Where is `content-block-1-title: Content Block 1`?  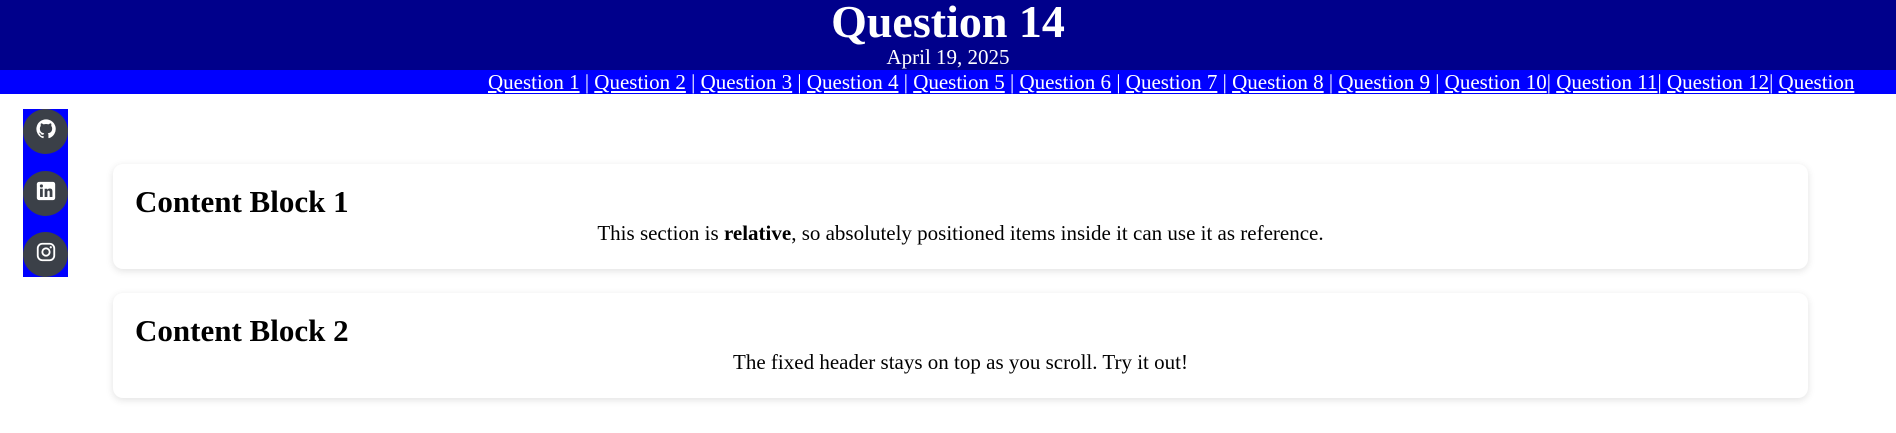
content-block-1-title: Content Block 1 is located at coordinates (242, 201).